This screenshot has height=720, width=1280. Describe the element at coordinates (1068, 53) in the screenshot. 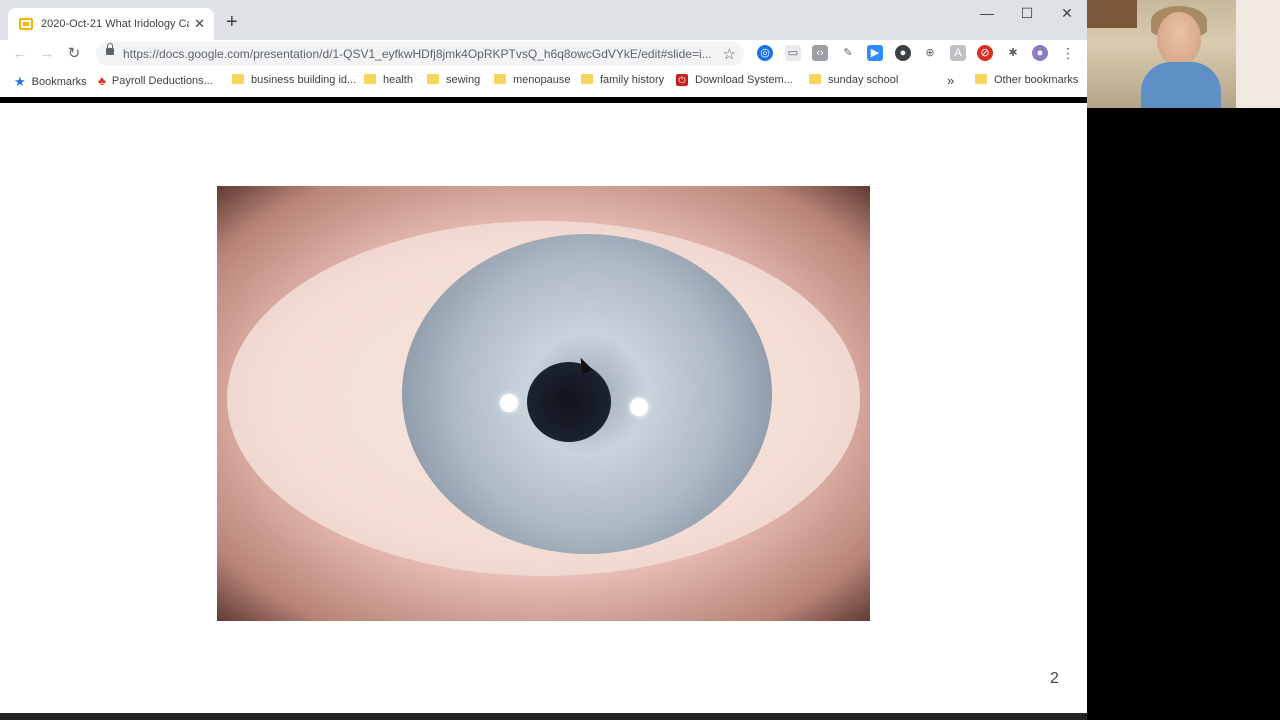

I see `menu-dots-icon: ⋮` at that location.